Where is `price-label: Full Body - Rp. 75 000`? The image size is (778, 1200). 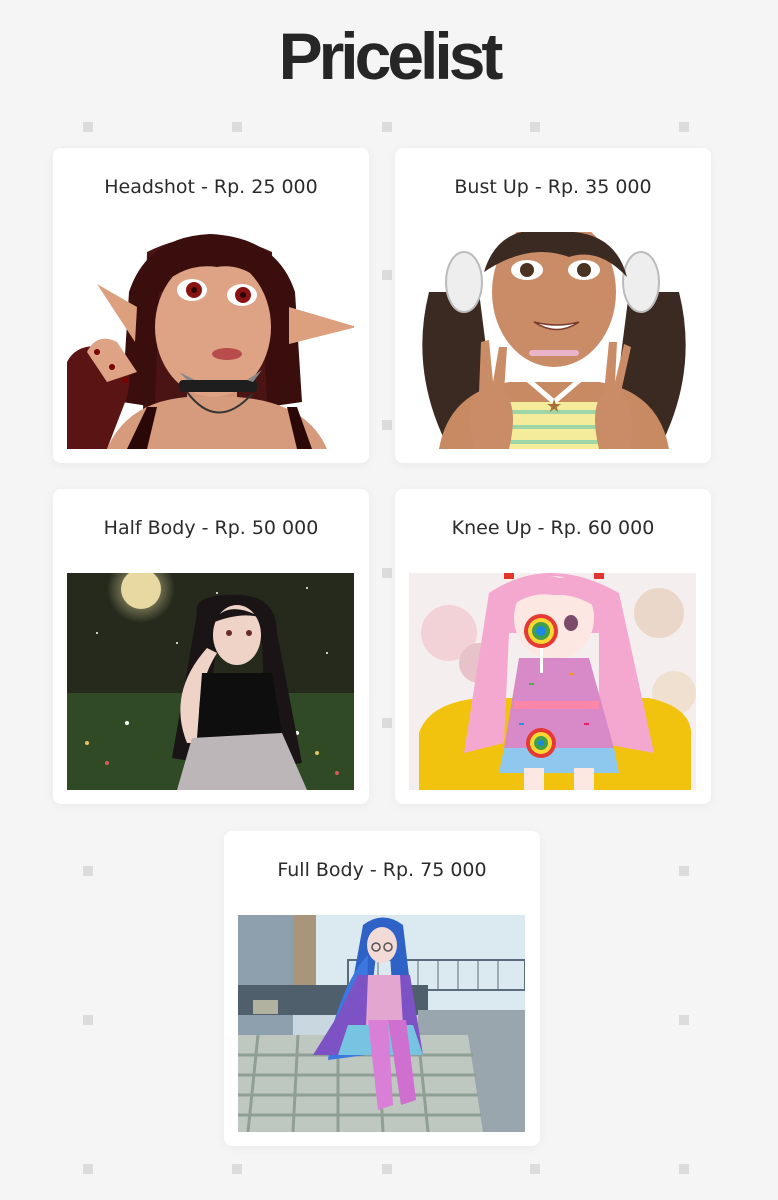
price-label: Full Body - Rp. 75 000 is located at coordinates (382, 870).